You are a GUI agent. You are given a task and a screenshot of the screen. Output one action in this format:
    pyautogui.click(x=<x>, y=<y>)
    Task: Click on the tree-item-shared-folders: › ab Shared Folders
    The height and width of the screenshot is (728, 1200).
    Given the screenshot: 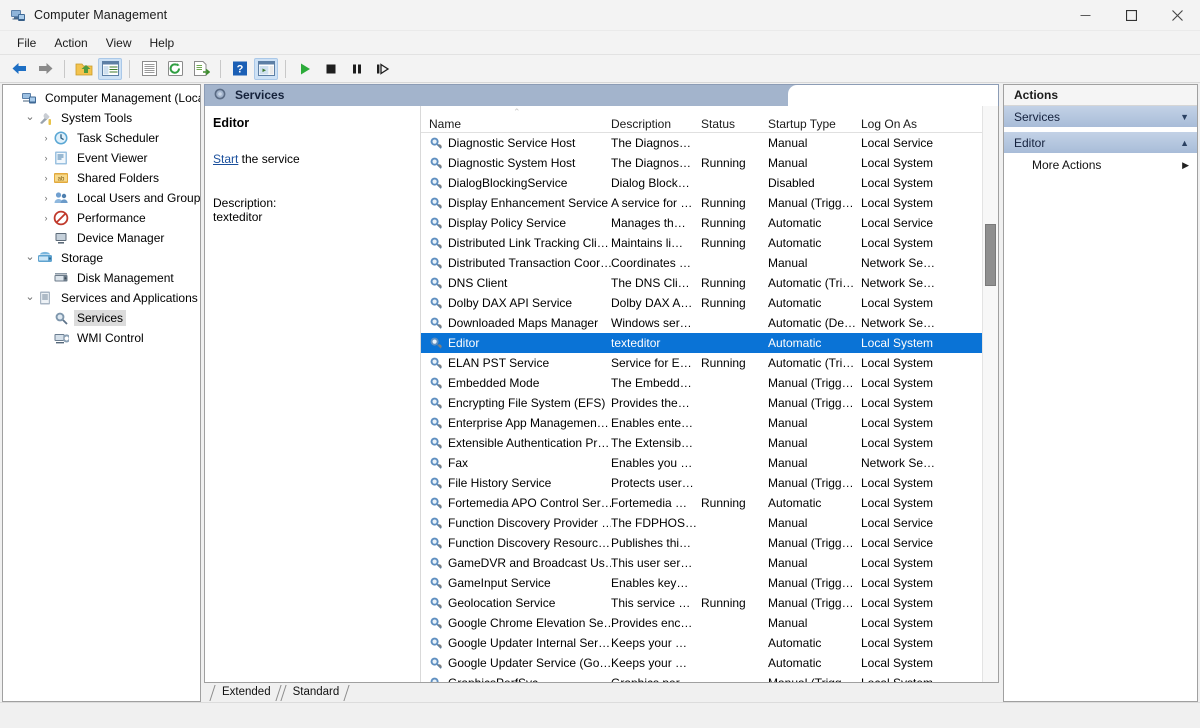 What is the action you would take?
    pyautogui.click(x=101, y=178)
    